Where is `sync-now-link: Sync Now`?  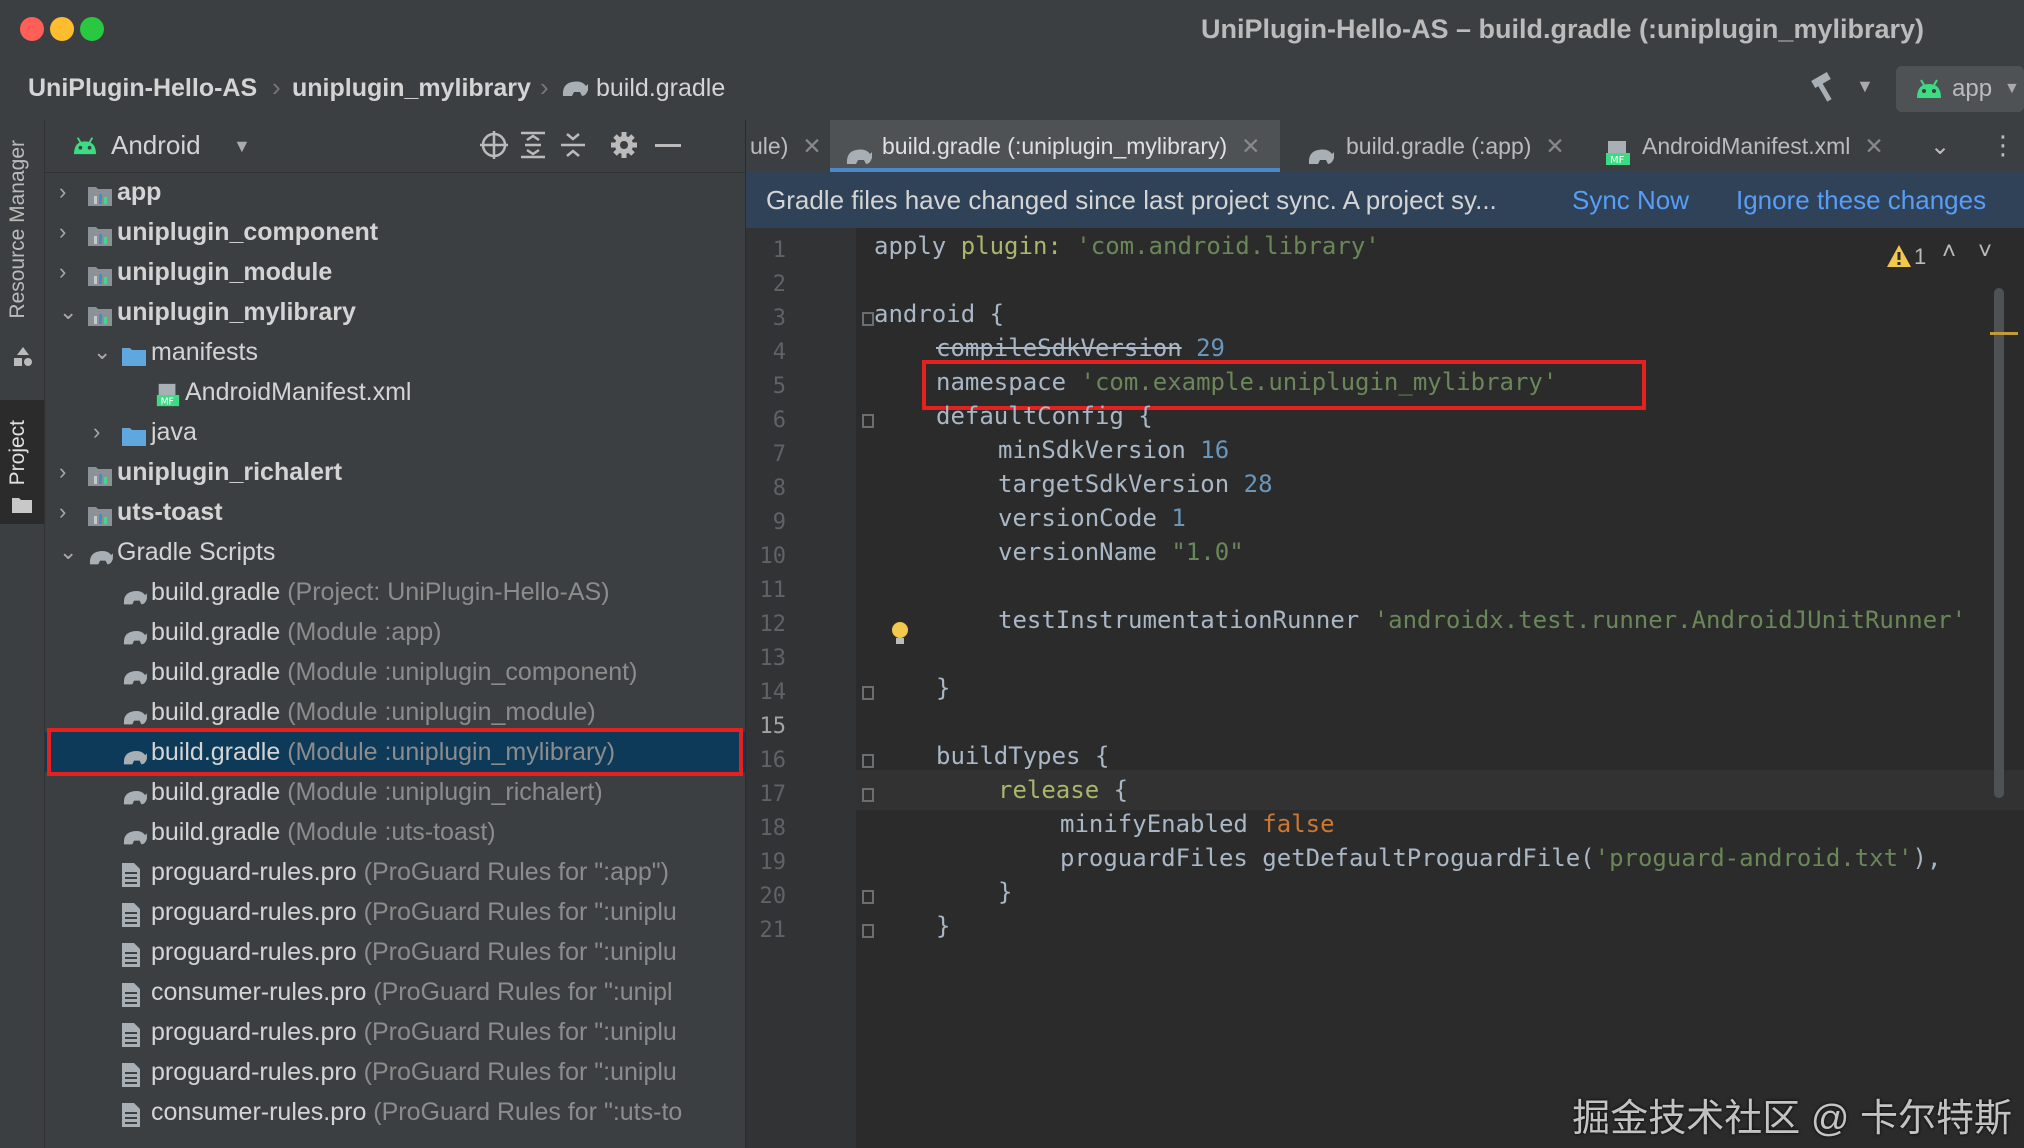
sync-now-link: Sync Now is located at coordinates (1630, 200).